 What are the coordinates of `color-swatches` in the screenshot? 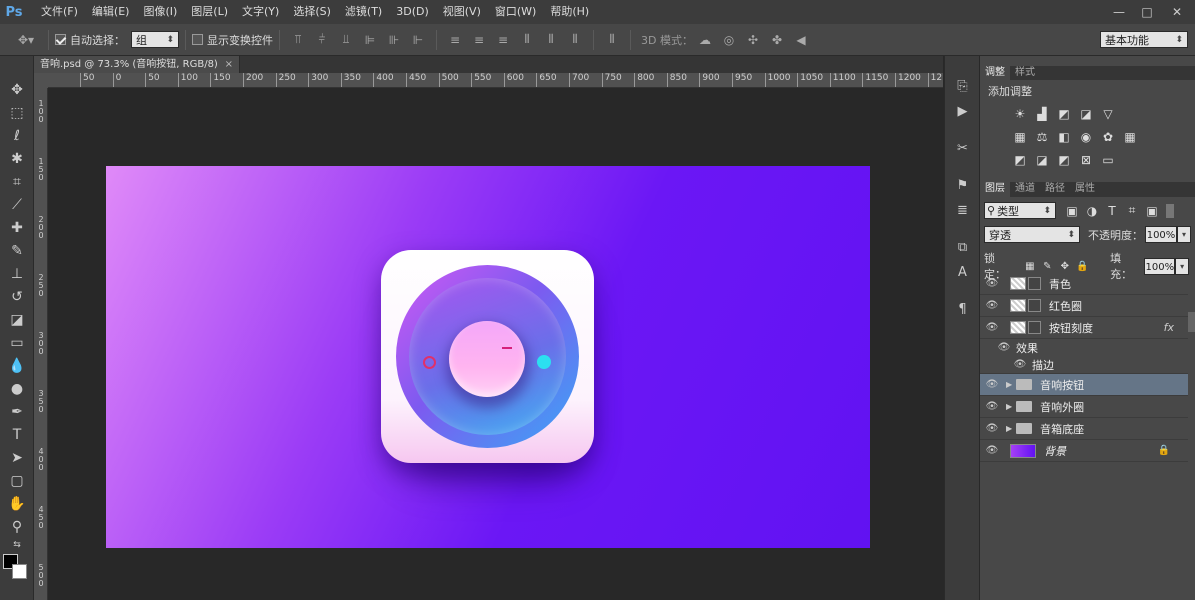 It's located at (16, 567).